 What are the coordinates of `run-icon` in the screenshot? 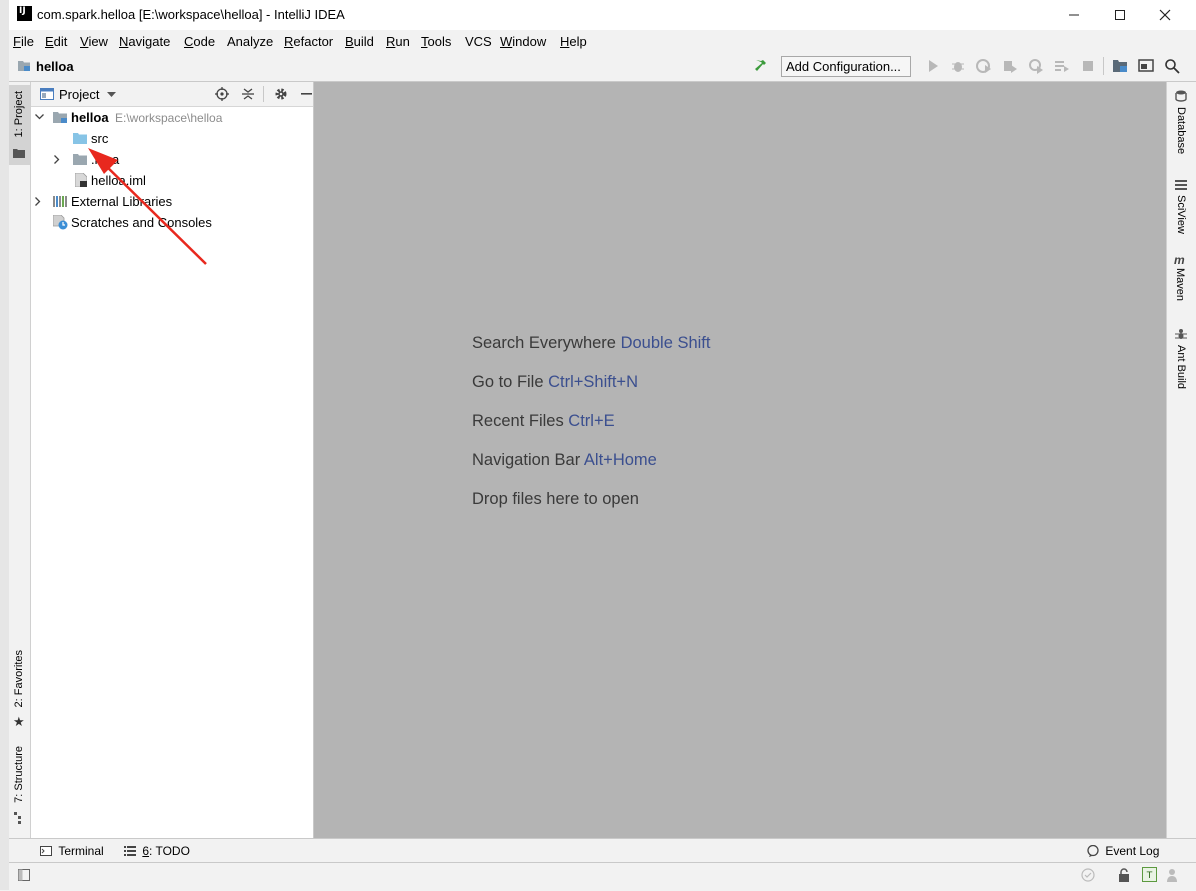 It's located at (933, 66).